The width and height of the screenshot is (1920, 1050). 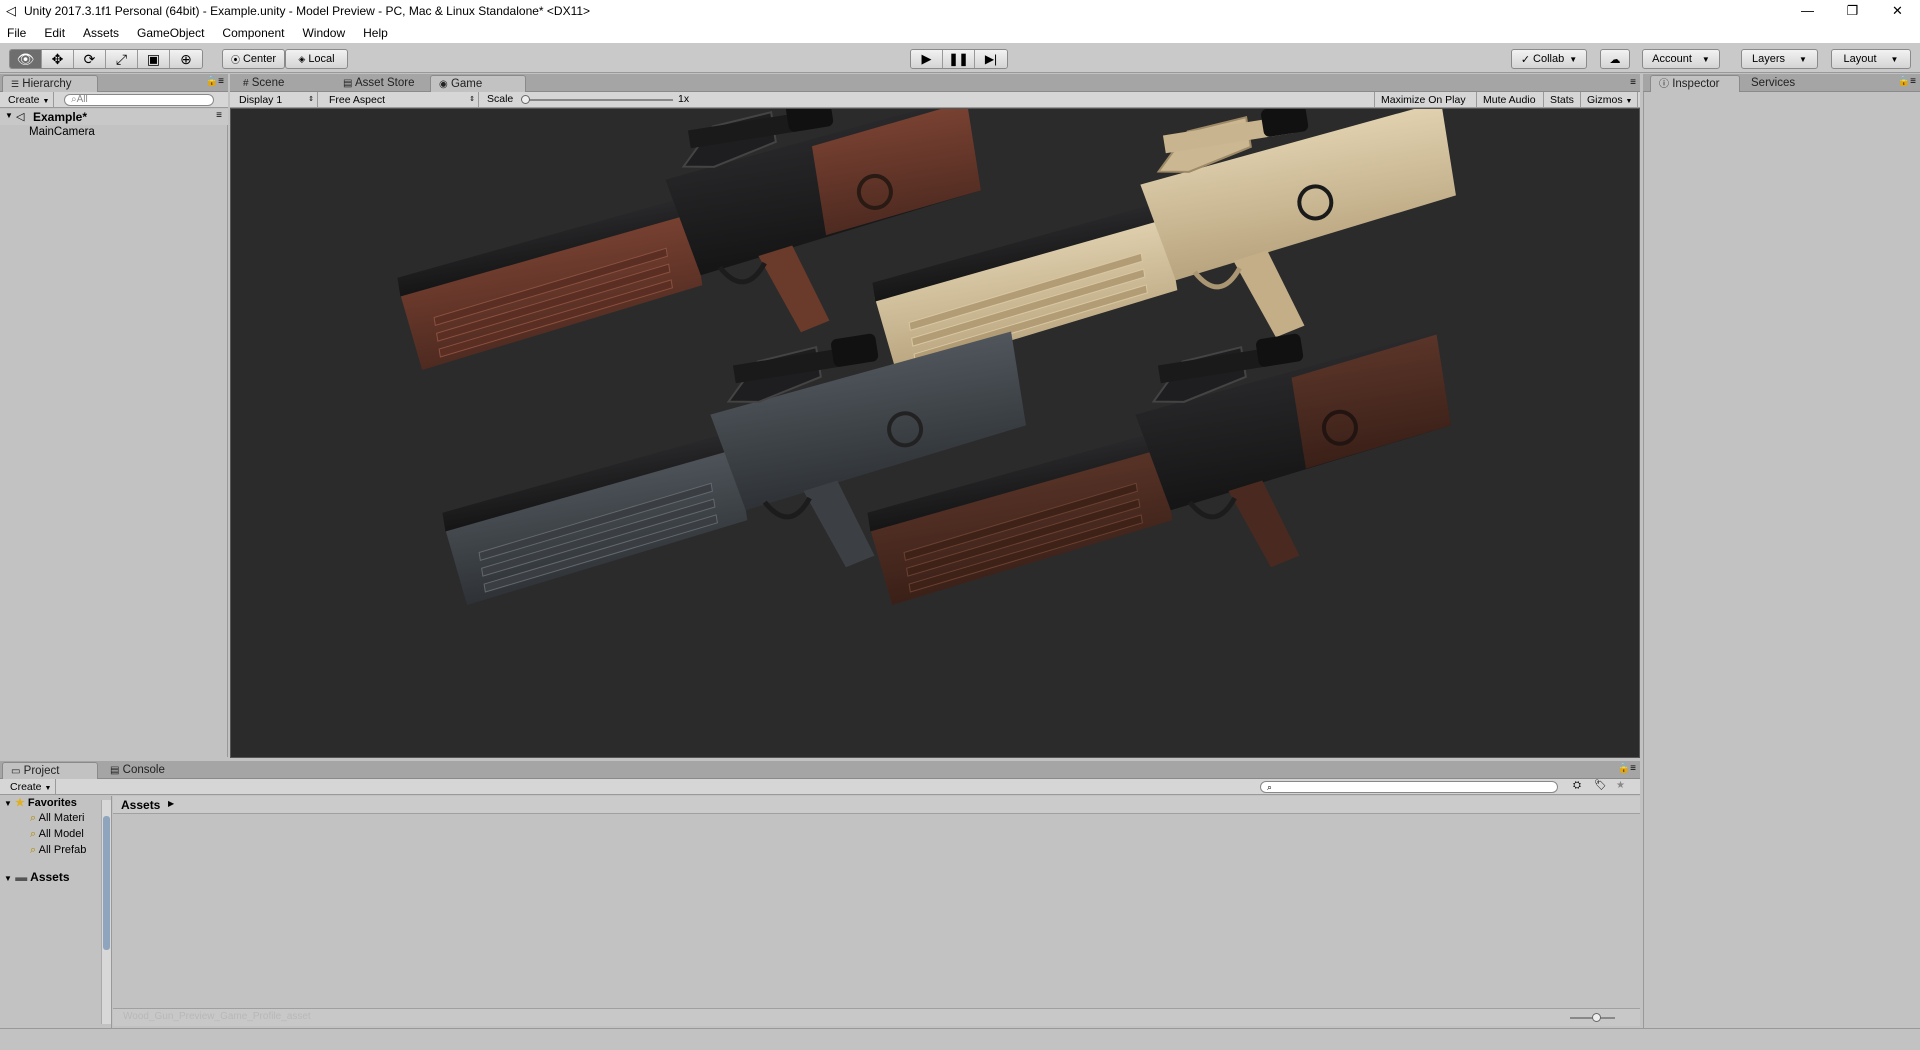 I want to click on panel-menu-icon: ≡, so click(x=1633, y=82).